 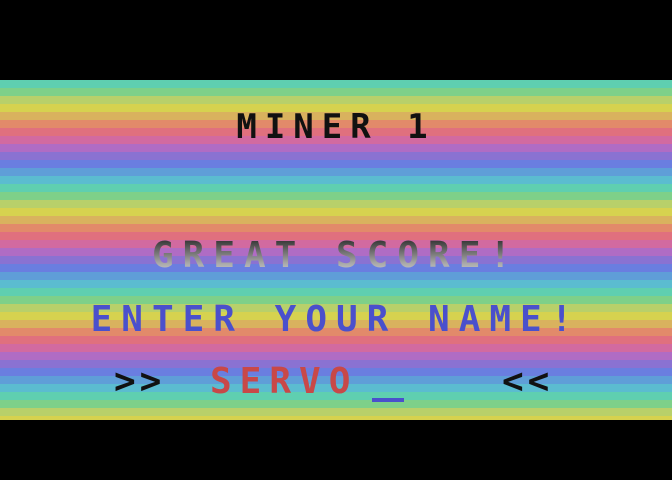 What do you see at coordinates (388, 400) in the screenshot?
I see `text-cursor` at bounding box center [388, 400].